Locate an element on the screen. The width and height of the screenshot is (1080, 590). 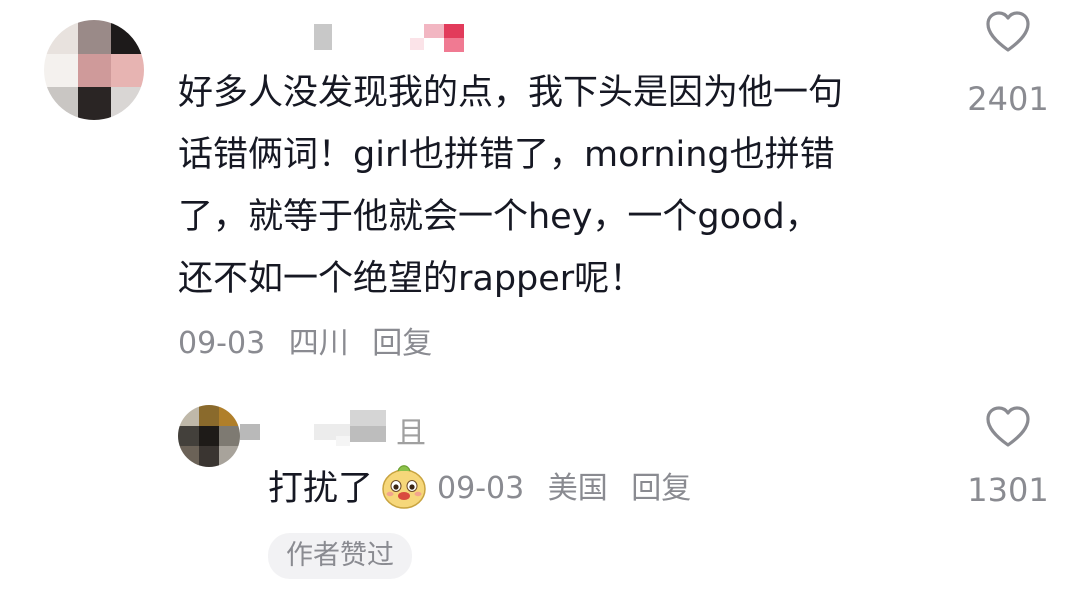
comment-text: 打扰了 is located at coordinates (321, 488).